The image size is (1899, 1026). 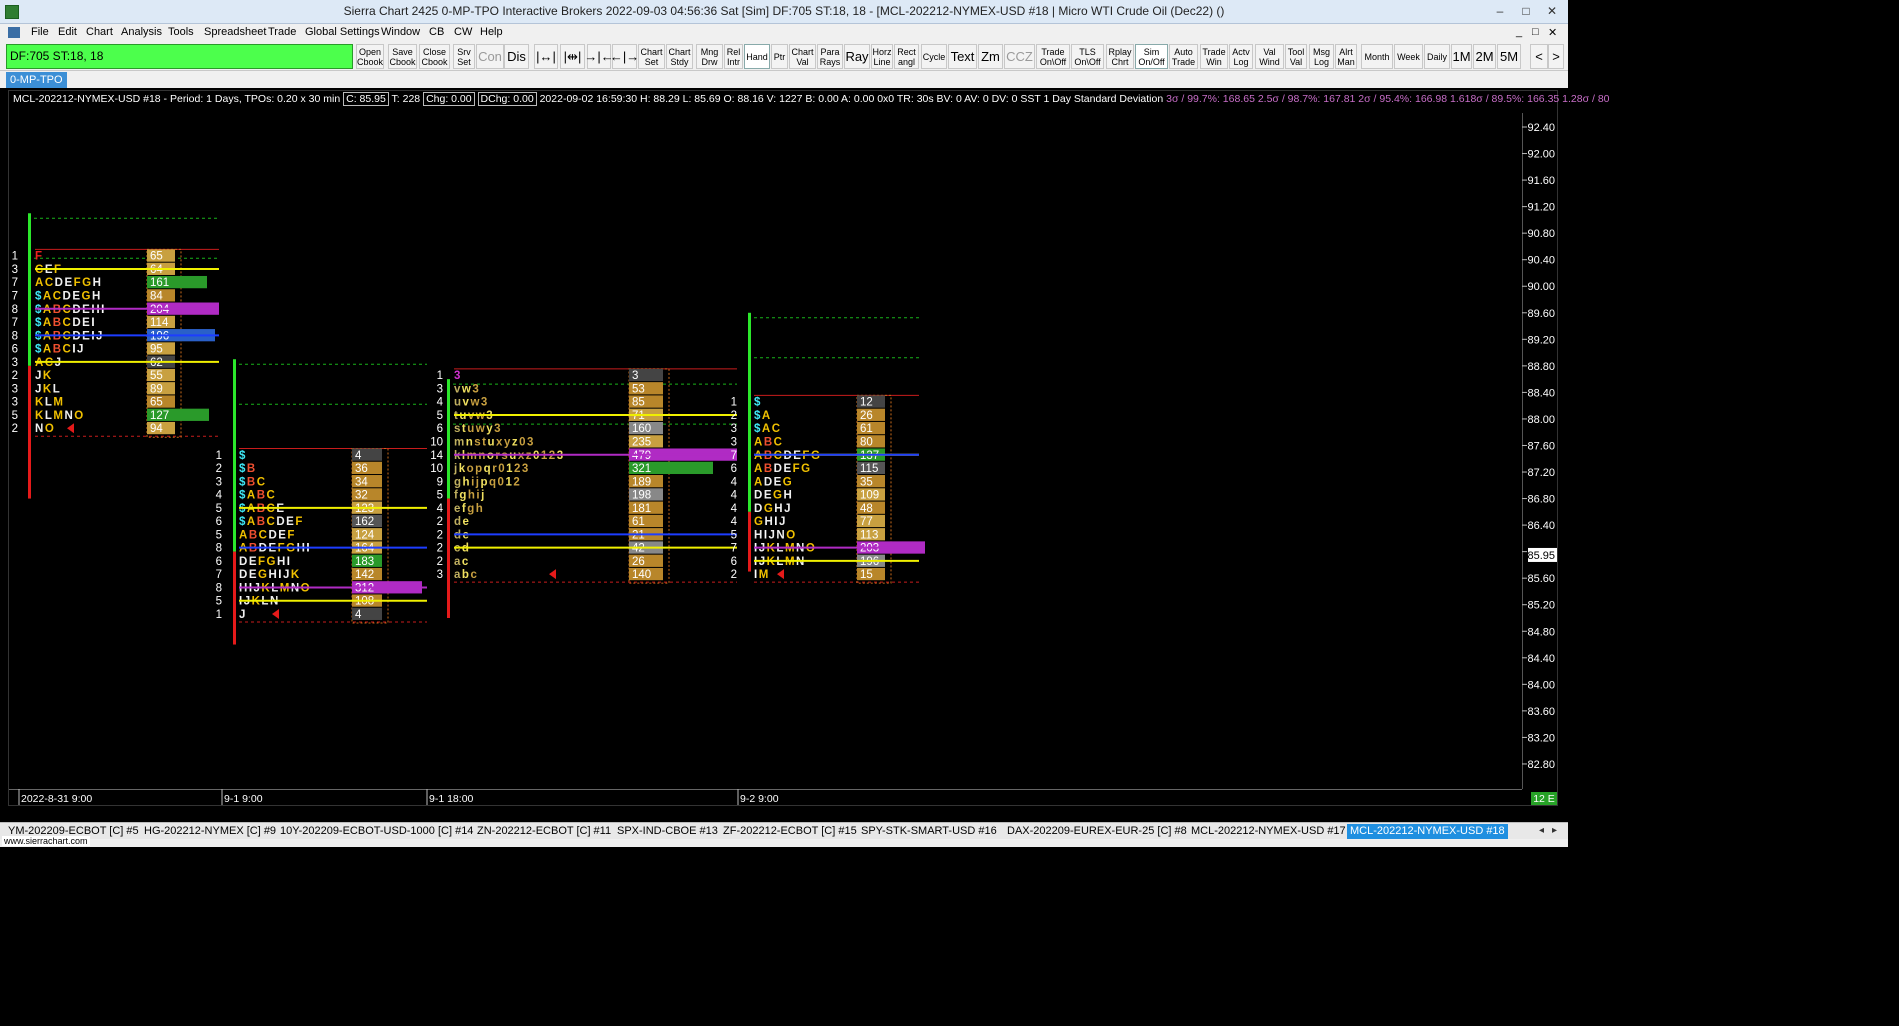 I want to click on maximize-button: □, so click(x=1526, y=11).